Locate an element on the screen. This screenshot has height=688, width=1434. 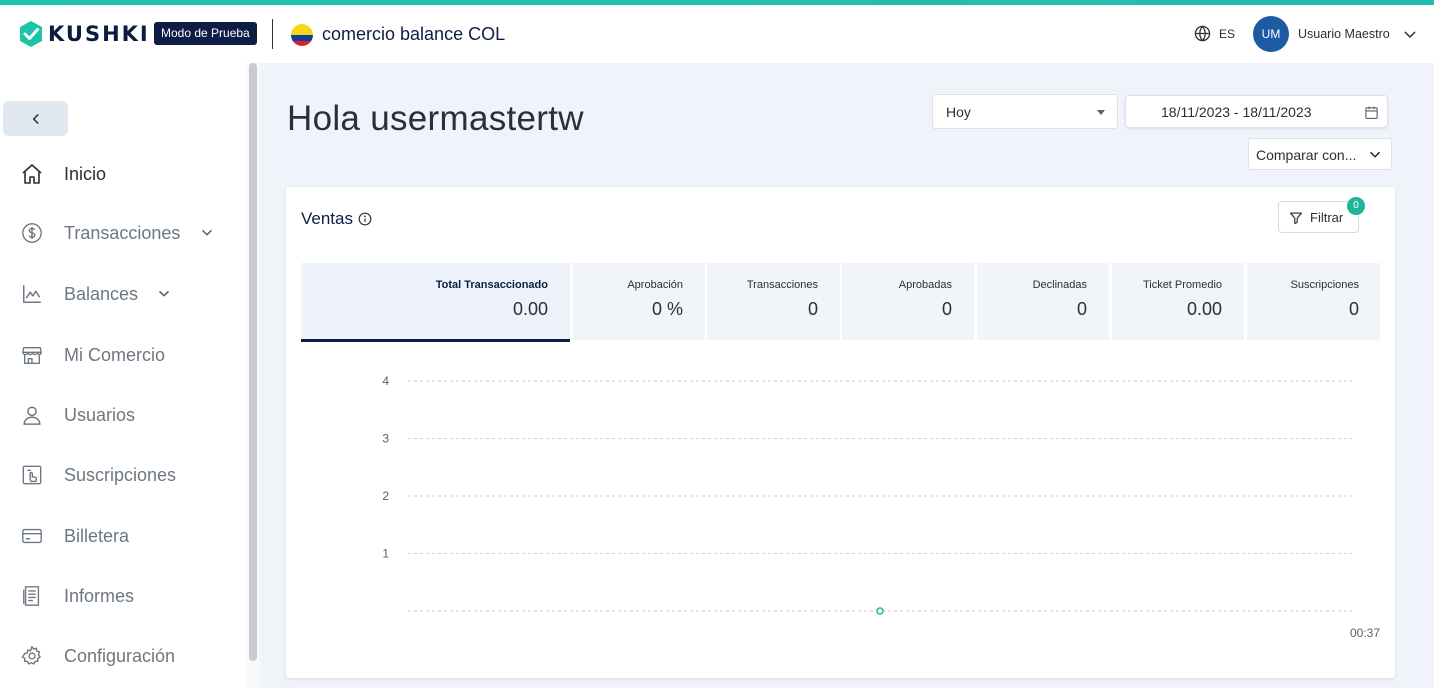
sidebar-item-usuarios: Usuarios is located at coordinates (123, 415).